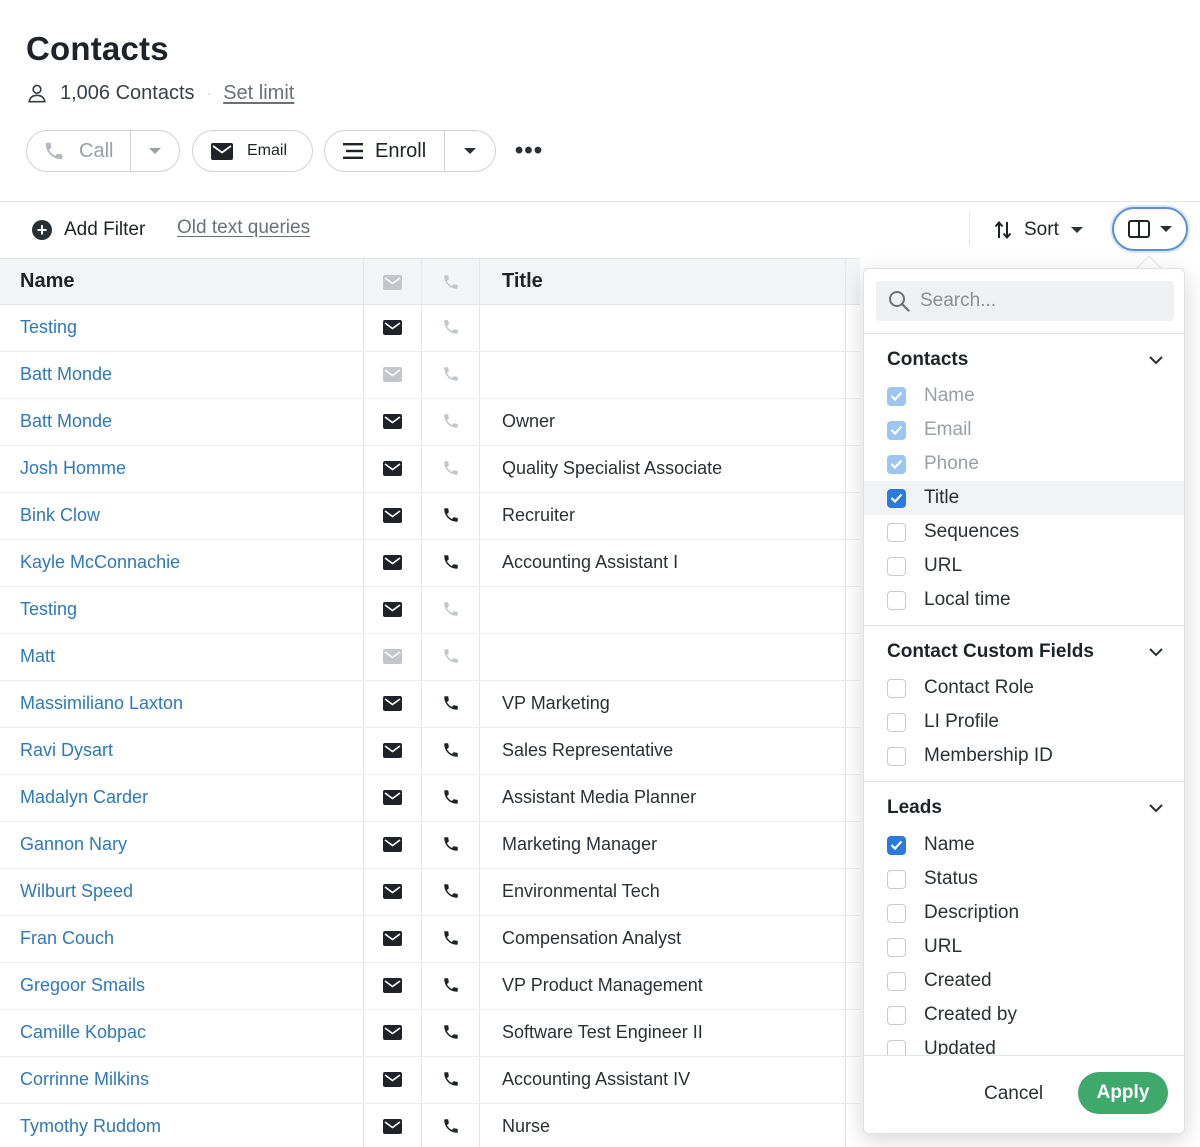 This screenshot has width=1200, height=1147. What do you see at coordinates (82, 985) in the screenshot?
I see `contact-name-link: Gregoor Smails` at bounding box center [82, 985].